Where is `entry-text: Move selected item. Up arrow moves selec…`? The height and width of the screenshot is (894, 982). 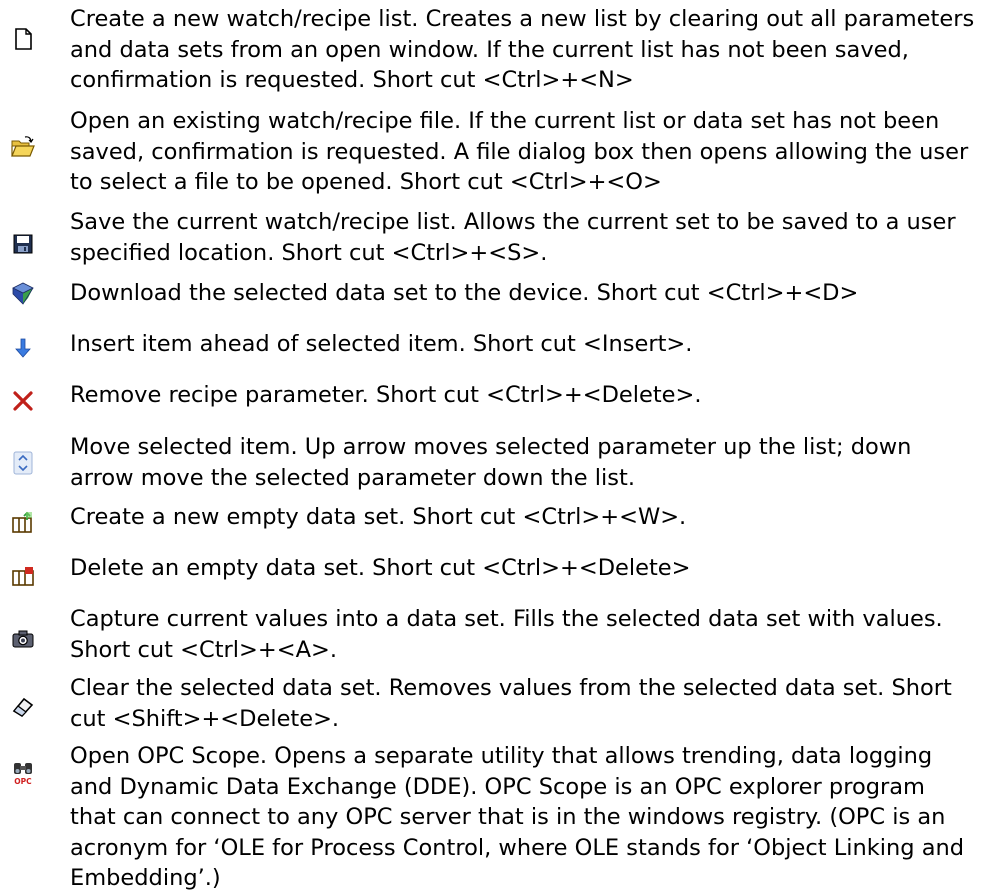
entry-text: Move selected item. Up arrow moves selec… is located at coordinates (491, 462).